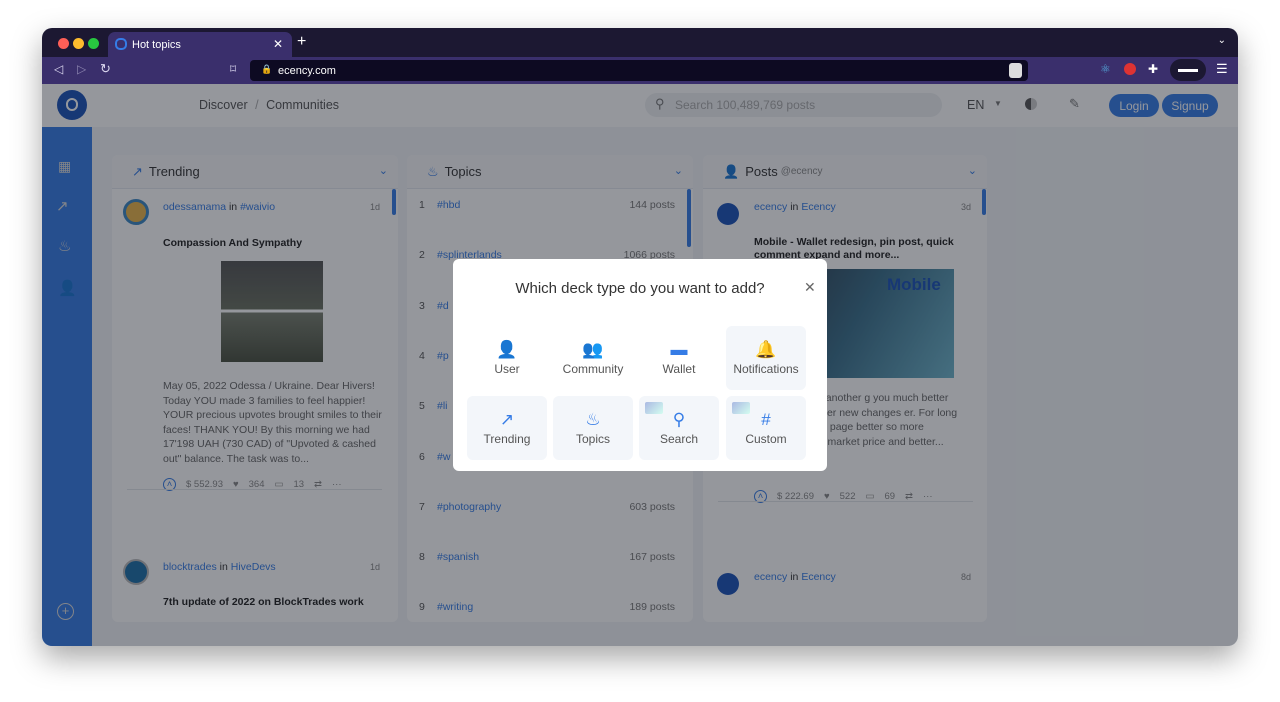 This screenshot has height=702, width=1280. Describe the element at coordinates (766, 439) in the screenshot. I see `deck-option-label: Custom` at that location.